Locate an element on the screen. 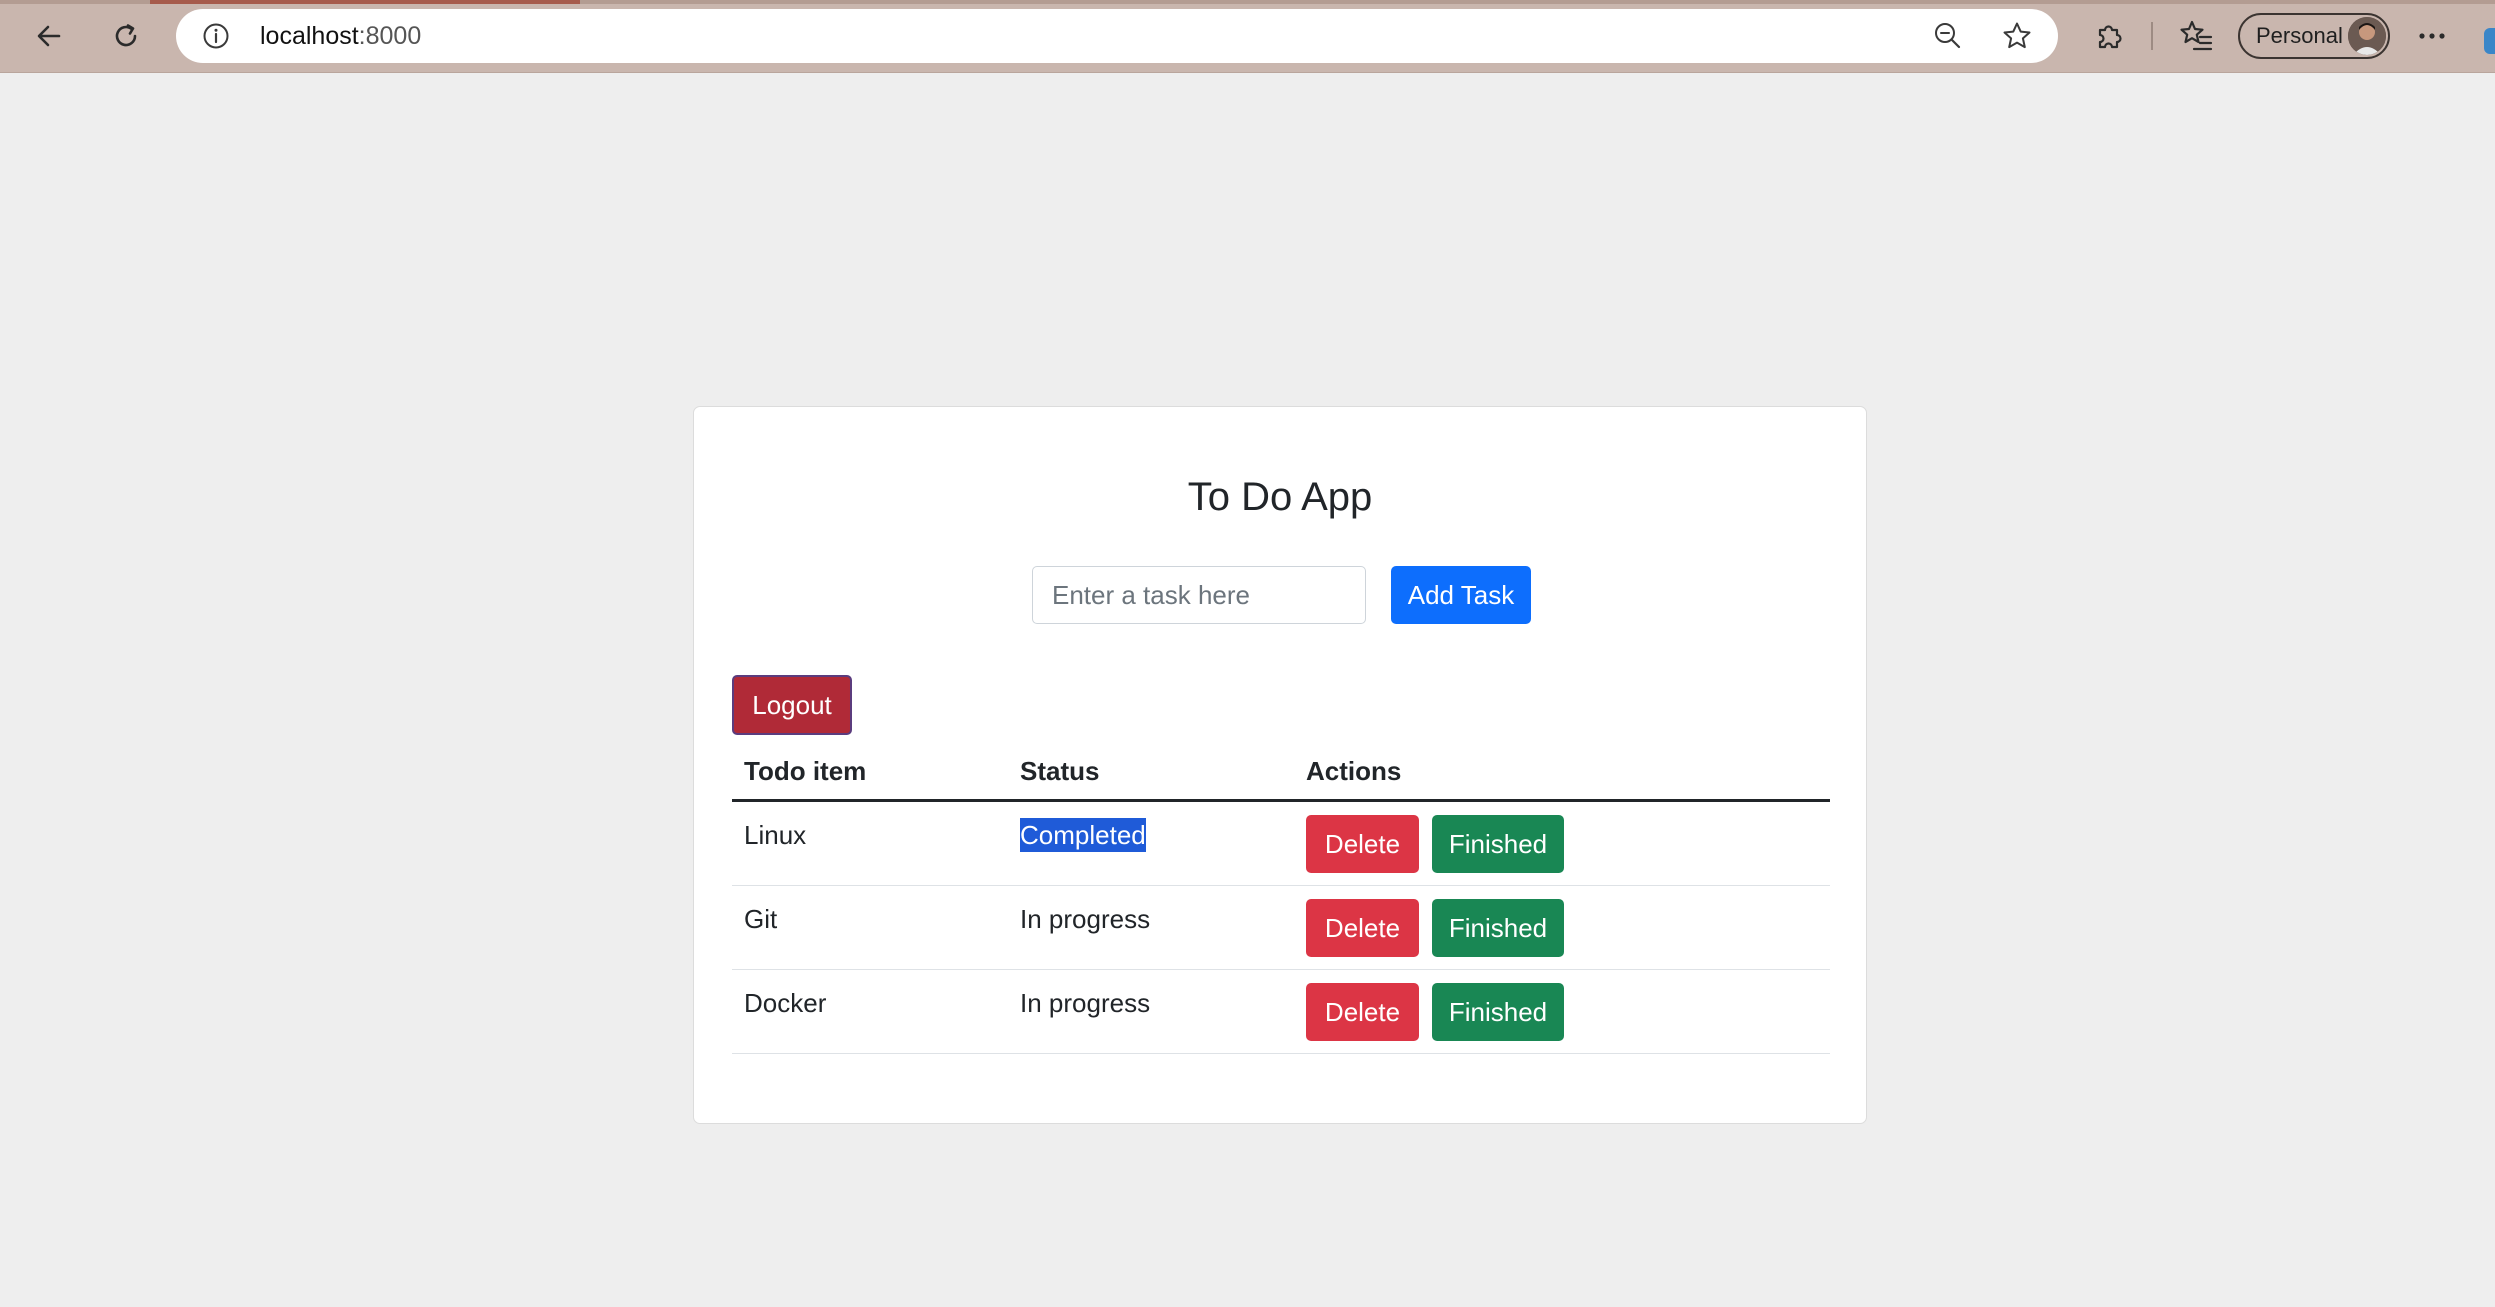 This screenshot has height=1307, width=2495. extensions-icon is located at coordinates (2110, 36).